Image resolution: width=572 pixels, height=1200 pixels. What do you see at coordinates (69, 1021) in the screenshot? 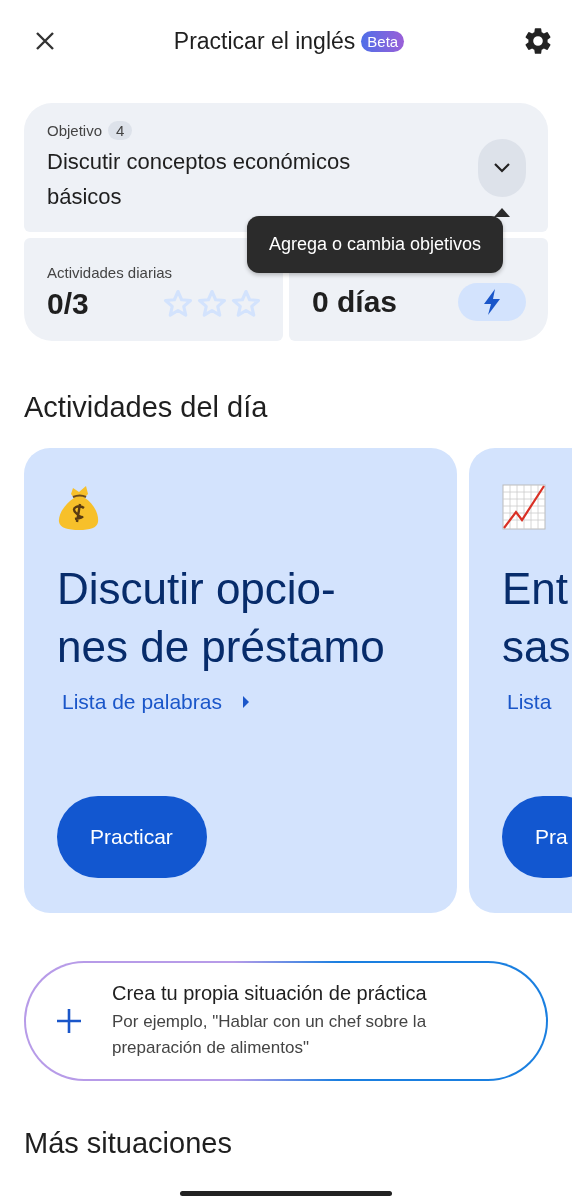
I see `plus-icon` at bounding box center [69, 1021].